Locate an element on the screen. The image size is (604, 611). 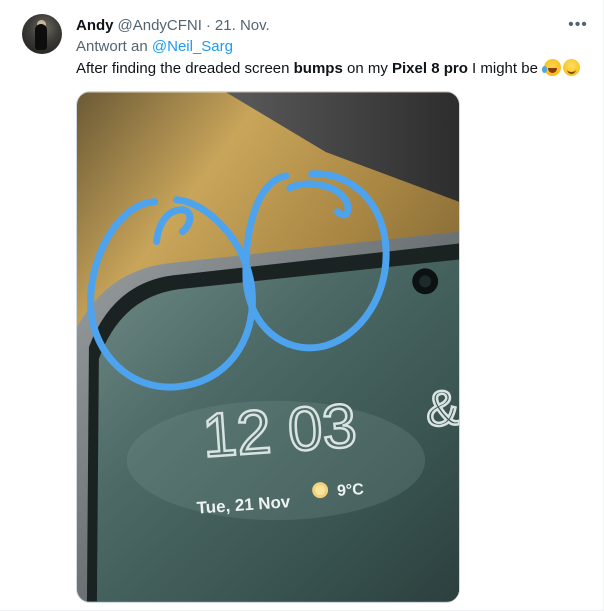
avatar-figure is located at coordinates (41, 37).